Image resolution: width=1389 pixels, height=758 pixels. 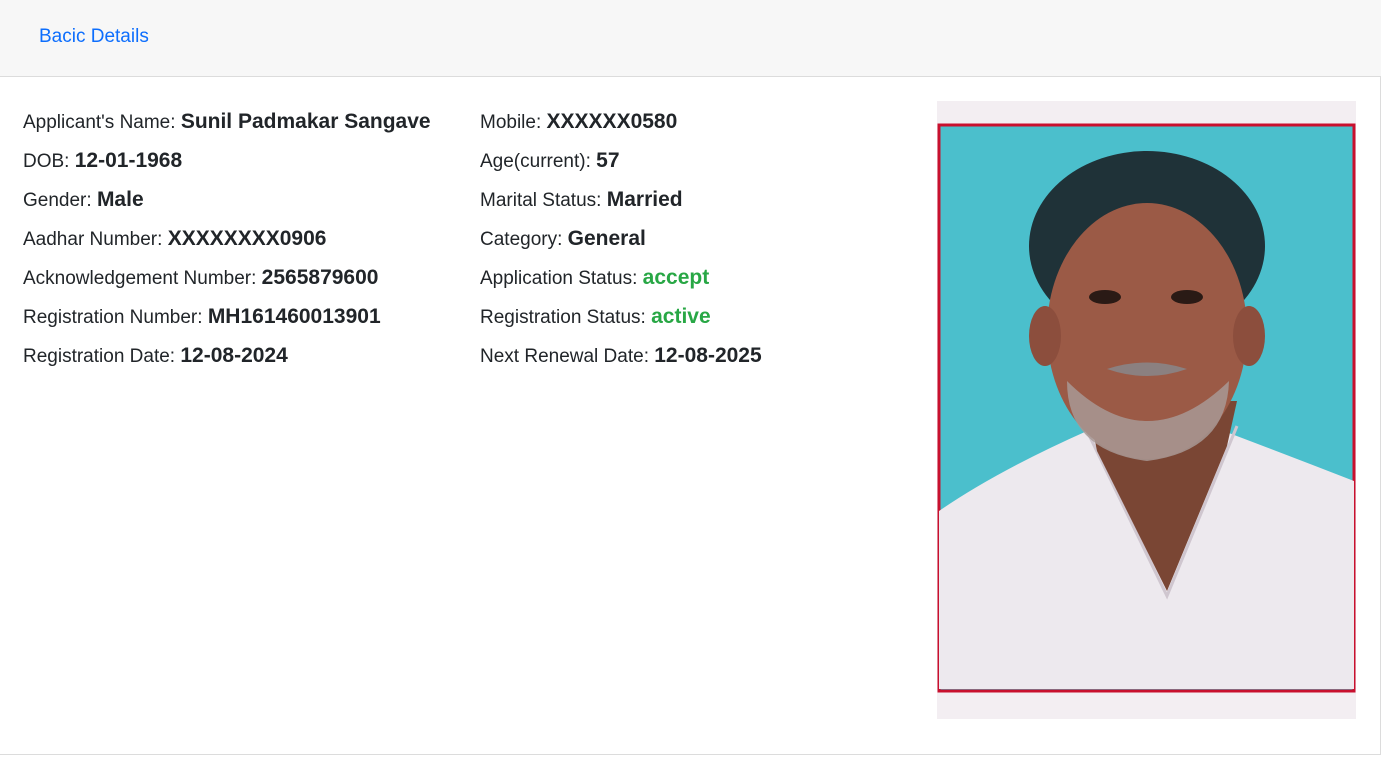 What do you see at coordinates (564, 356) in the screenshot?
I see `field-label: Next Renewal Date:` at bounding box center [564, 356].